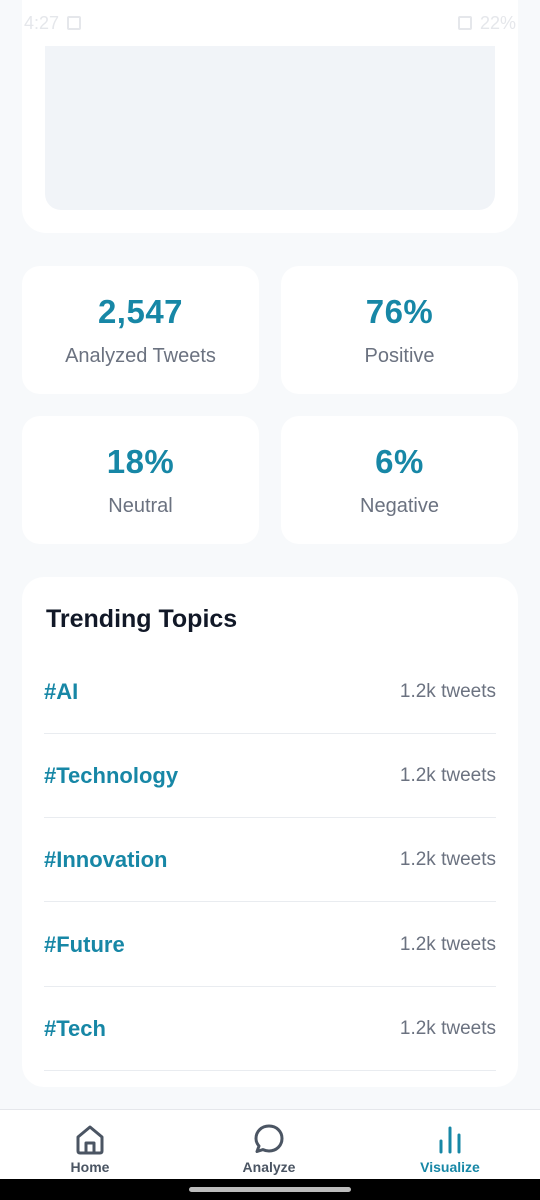 The image size is (540, 1200). Describe the element at coordinates (270, 692) in the screenshot. I see `topic-row: #AI 1.2k tweets` at that location.